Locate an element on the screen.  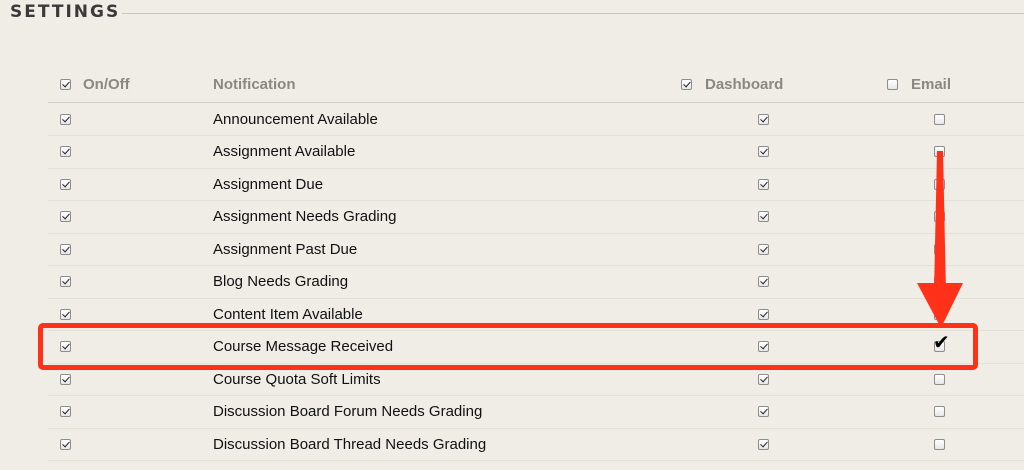
arrow-head is located at coordinates (940, 305).